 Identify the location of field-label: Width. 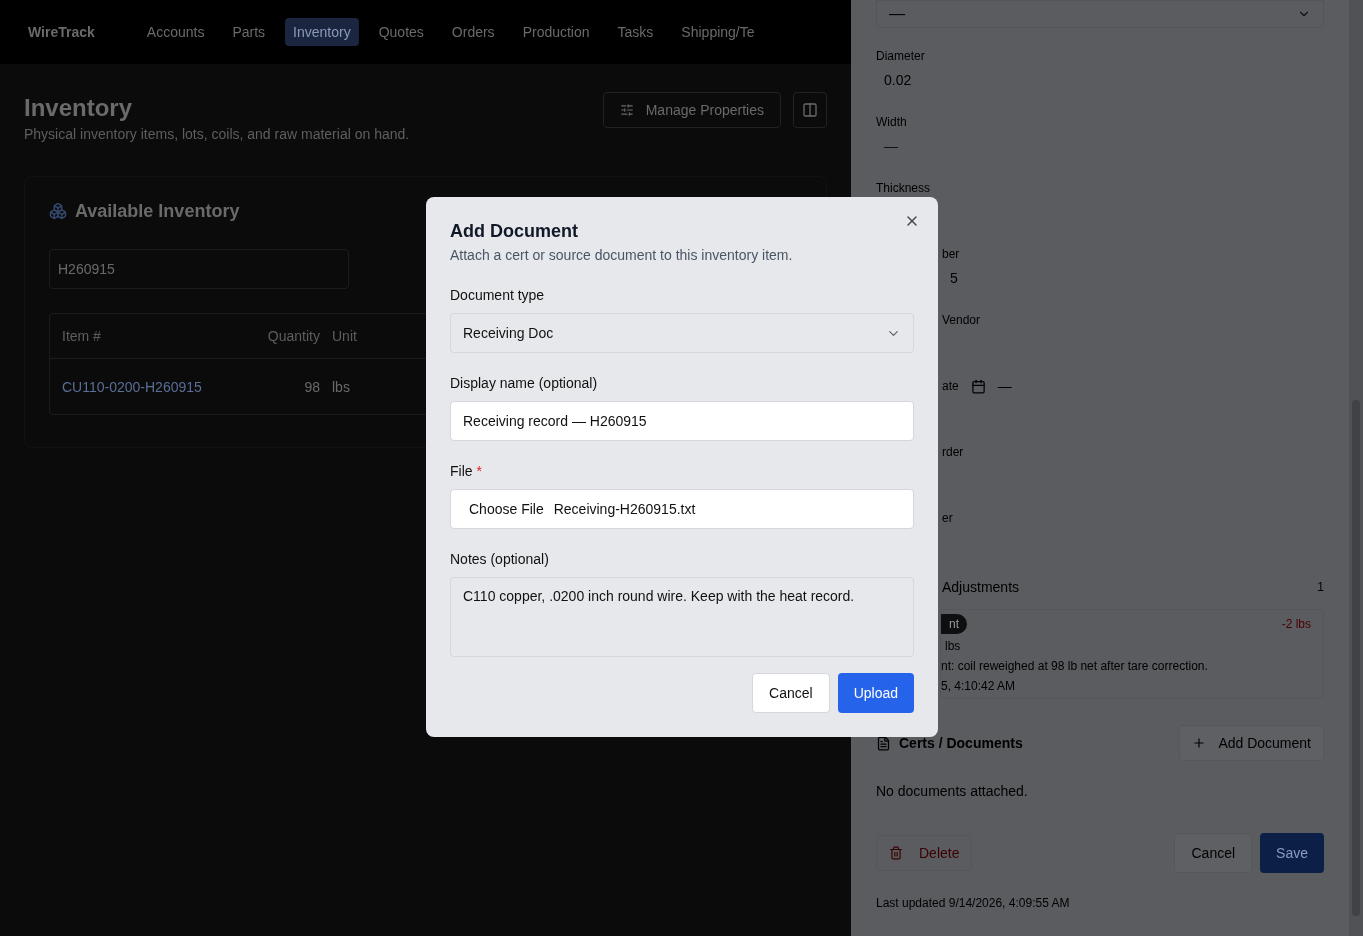
(891, 122).